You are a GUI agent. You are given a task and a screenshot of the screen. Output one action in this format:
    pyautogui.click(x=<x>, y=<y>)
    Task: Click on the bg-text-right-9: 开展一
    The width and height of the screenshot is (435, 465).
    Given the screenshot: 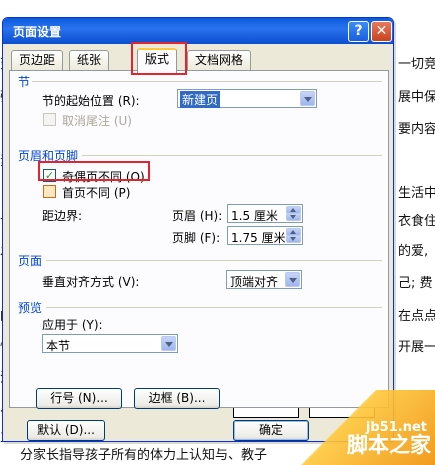 What is the action you would take?
    pyautogui.click(x=416, y=347)
    